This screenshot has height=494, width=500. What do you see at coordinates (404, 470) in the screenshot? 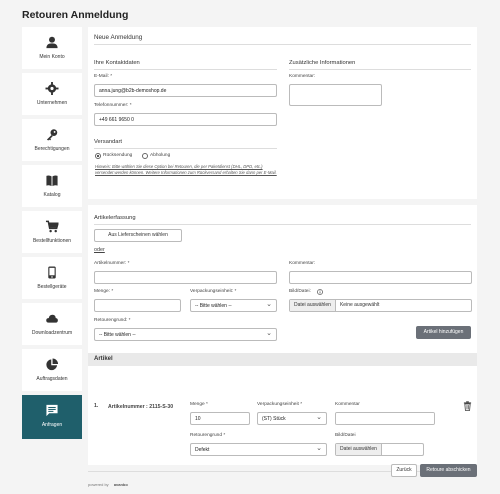
I see `back-button: Zurück` at bounding box center [404, 470].